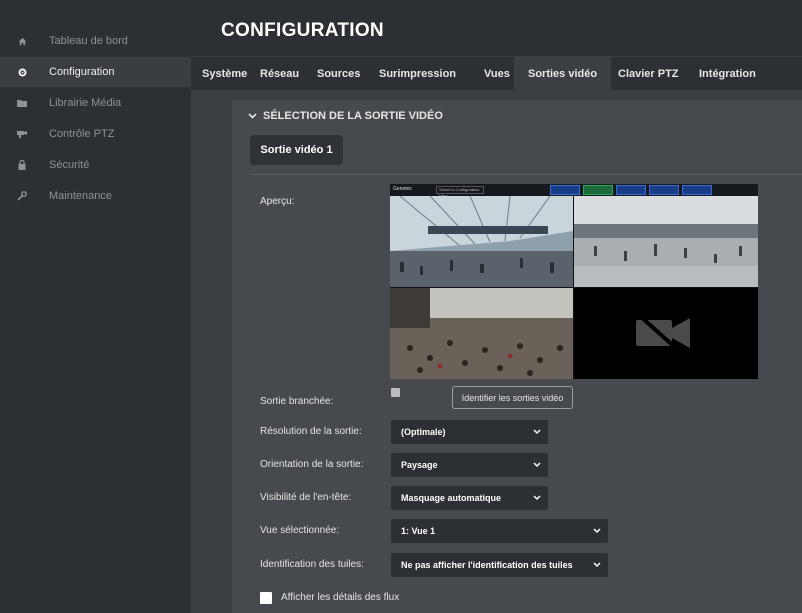 Image resolution: width=802 pixels, height=613 pixels. I want to click on header-visibility-select: Masquage automatique, so click(469, 498).